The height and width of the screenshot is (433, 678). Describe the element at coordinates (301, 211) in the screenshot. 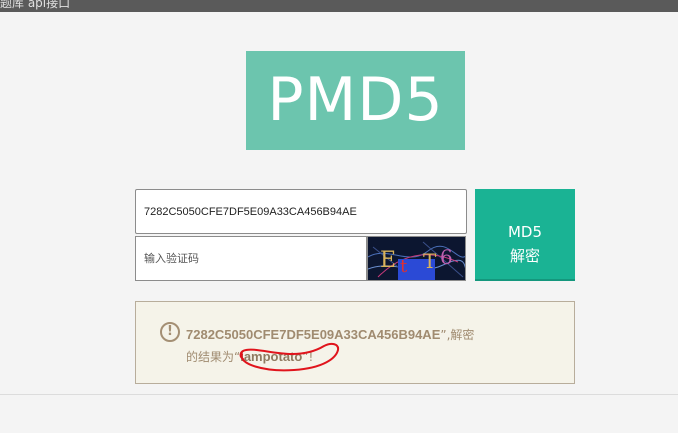

I see `hash-input` at that location.